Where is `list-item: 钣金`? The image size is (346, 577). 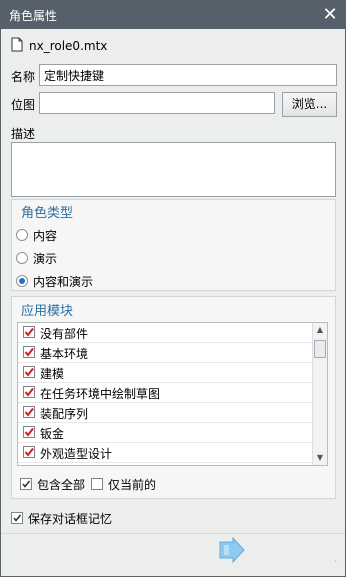 list-item: 钣金 is located at coordinates (166, 433).